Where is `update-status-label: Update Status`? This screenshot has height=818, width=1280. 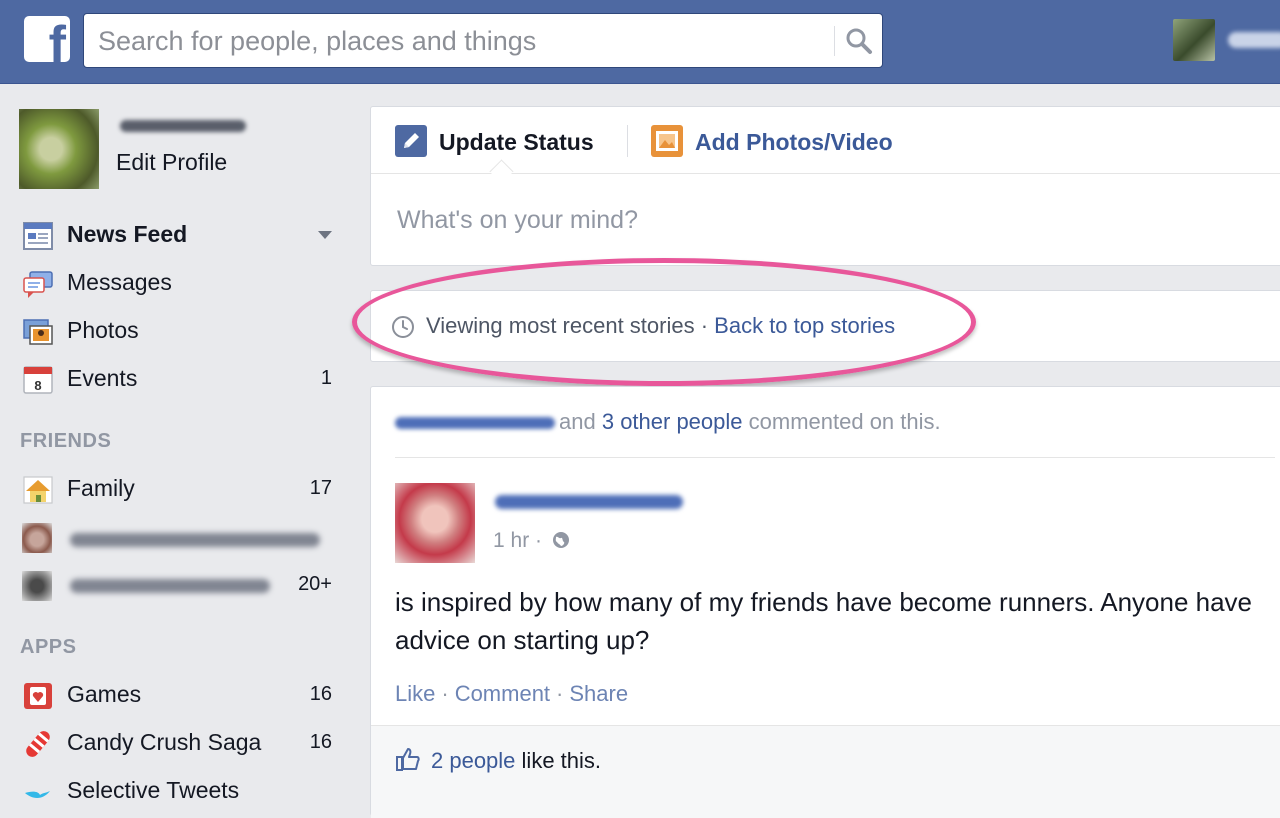
update-status-label: Update Status is located at coordinates (516, 142).